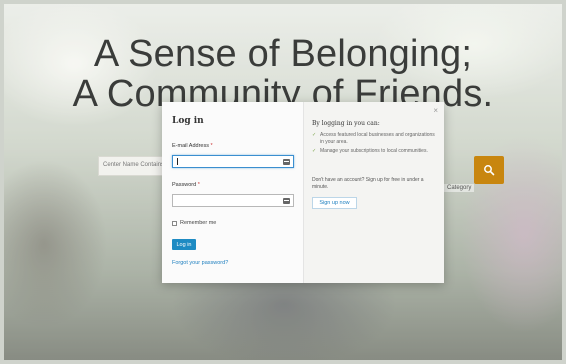 The width and height of the screenshot is (566, 364). Describe the element at coordinates (233, 161) in the screenshot. I see `email-field` at that location.